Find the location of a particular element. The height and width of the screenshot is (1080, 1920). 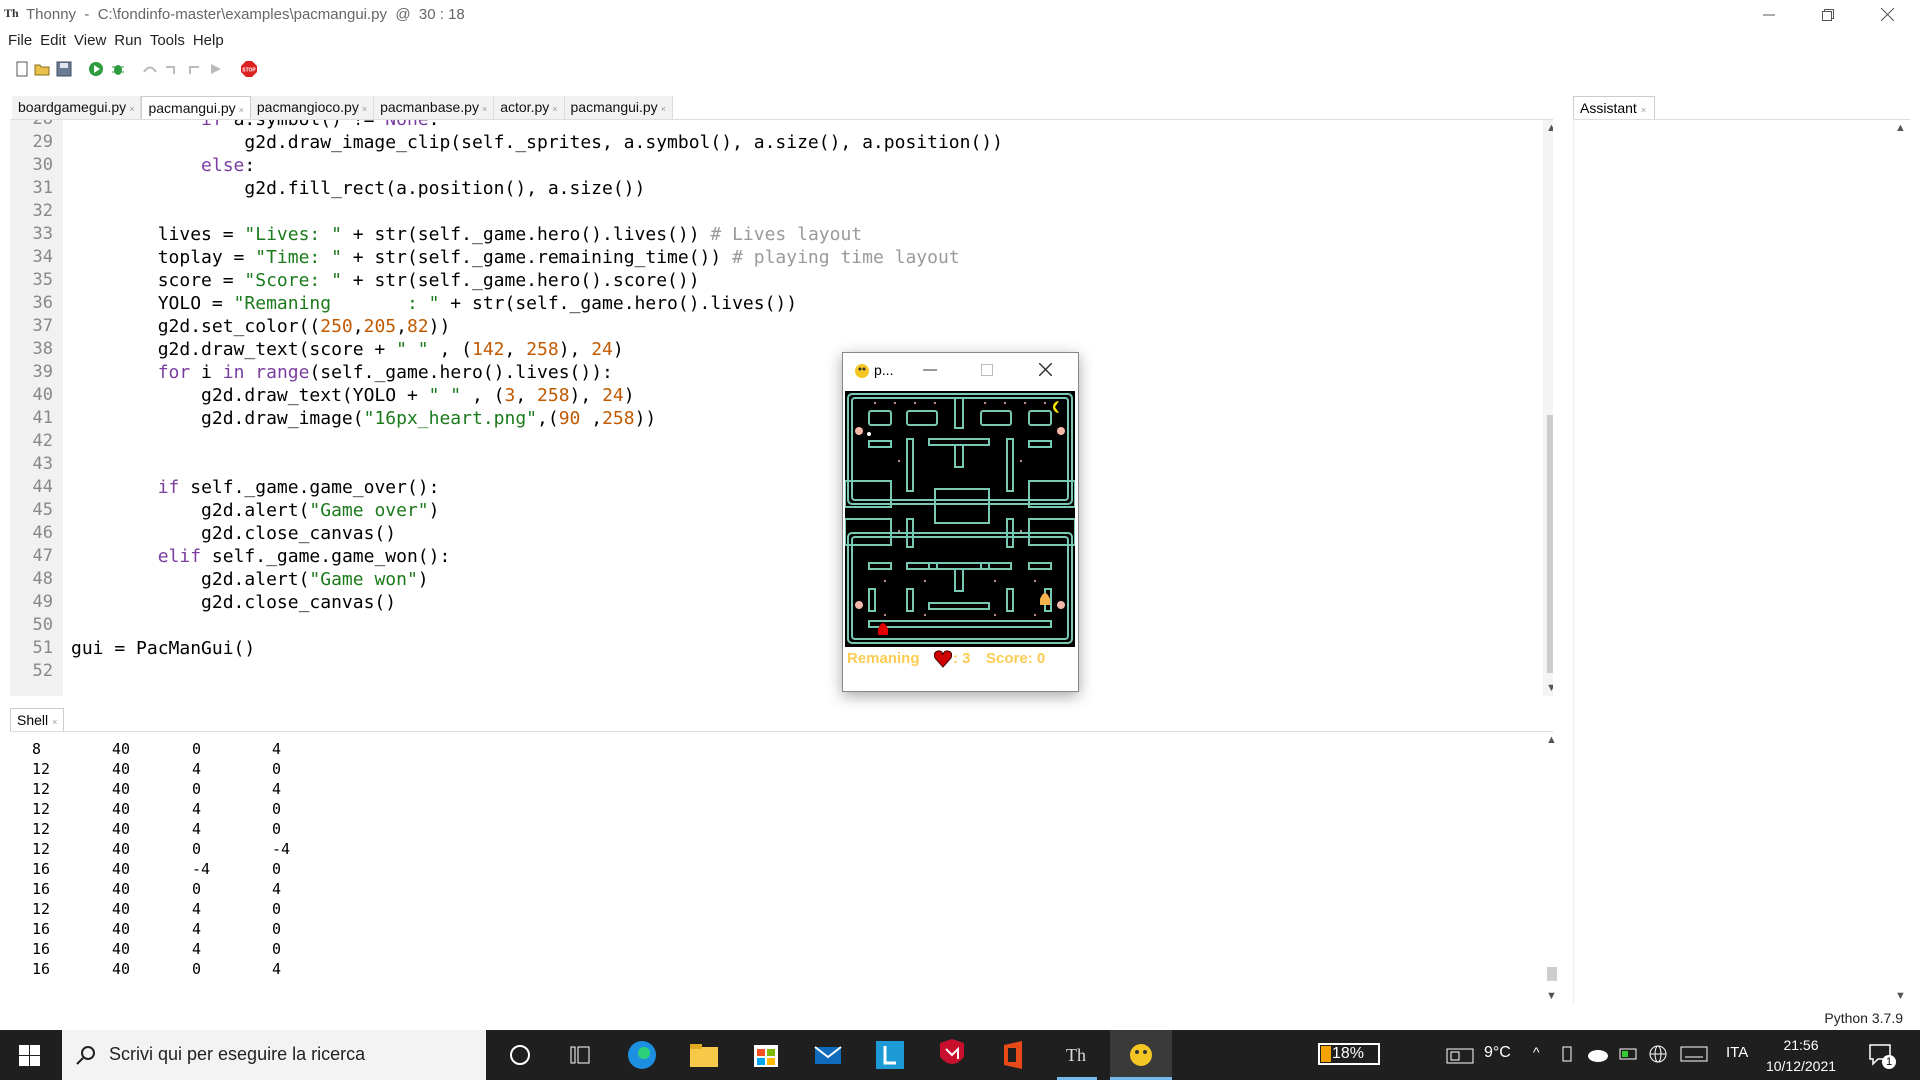

thonny-taskbar-icon: Th is located at coordinates (1076, 1055).